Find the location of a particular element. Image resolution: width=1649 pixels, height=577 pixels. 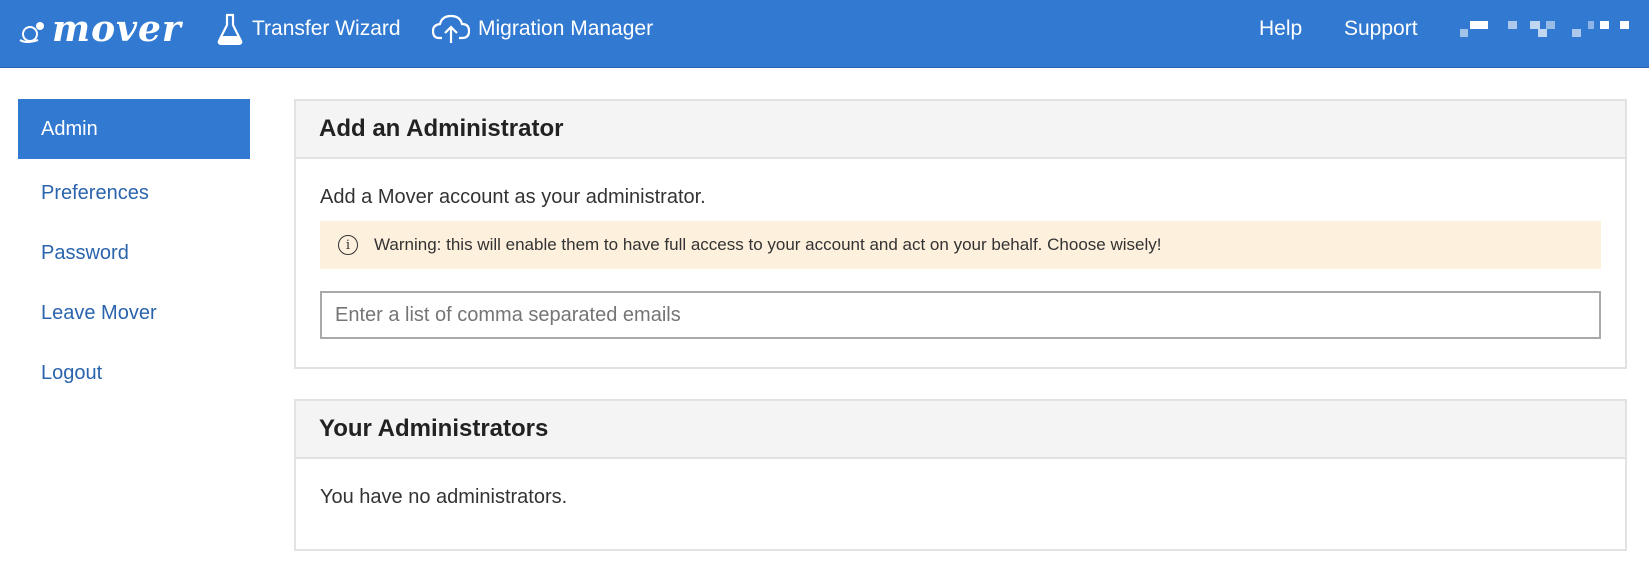

mover-mascot-icon is located at coordinates (31, 32).